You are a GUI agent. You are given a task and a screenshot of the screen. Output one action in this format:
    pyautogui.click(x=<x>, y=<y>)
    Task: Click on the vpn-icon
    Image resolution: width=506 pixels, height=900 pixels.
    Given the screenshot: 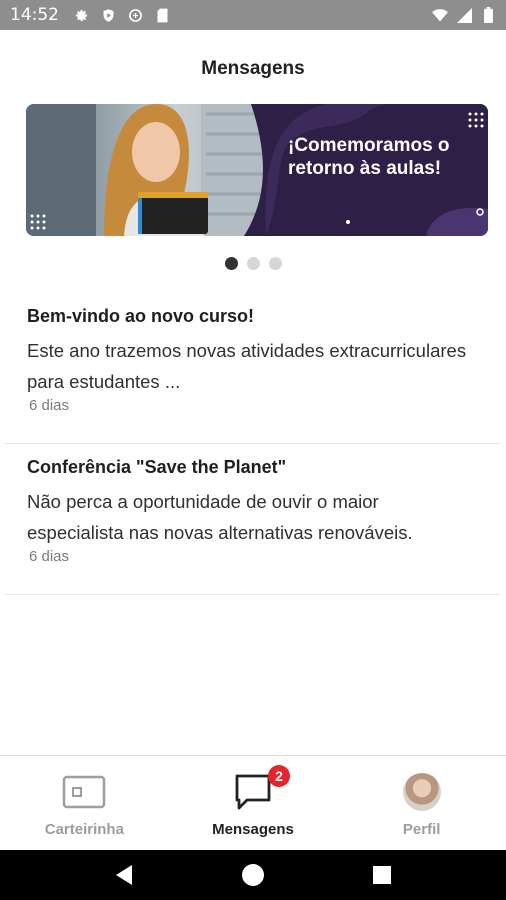 What is the action you would take?
    pyautogui.click(x=135, y=15)
    